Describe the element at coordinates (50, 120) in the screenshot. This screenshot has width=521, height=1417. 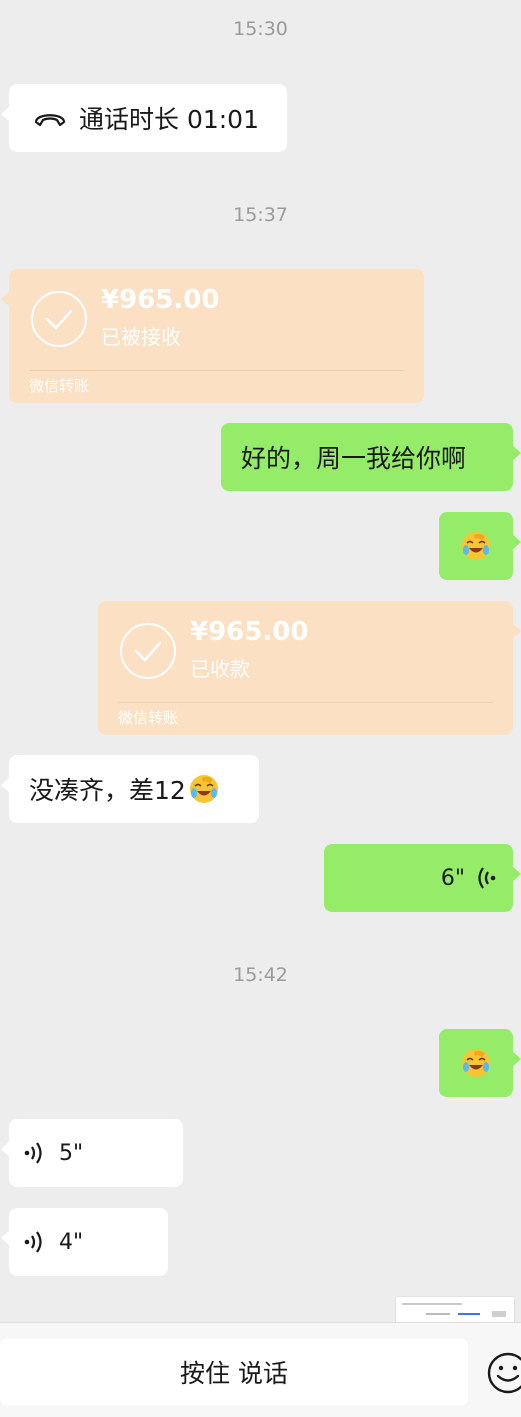
I see `hang-up-phone-icon` at that location.